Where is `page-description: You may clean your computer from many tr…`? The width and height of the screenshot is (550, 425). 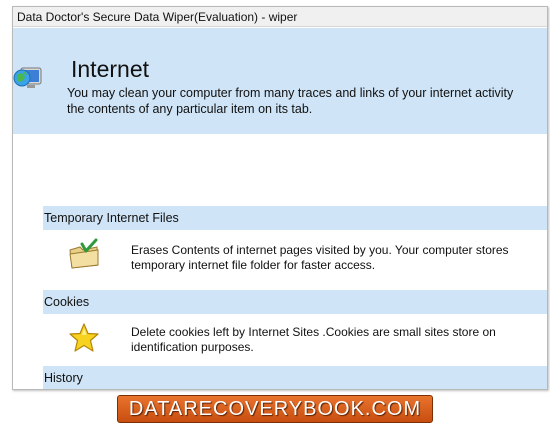
page-description: You may clean your computer from many tr… is located at coordinates (307, 101).